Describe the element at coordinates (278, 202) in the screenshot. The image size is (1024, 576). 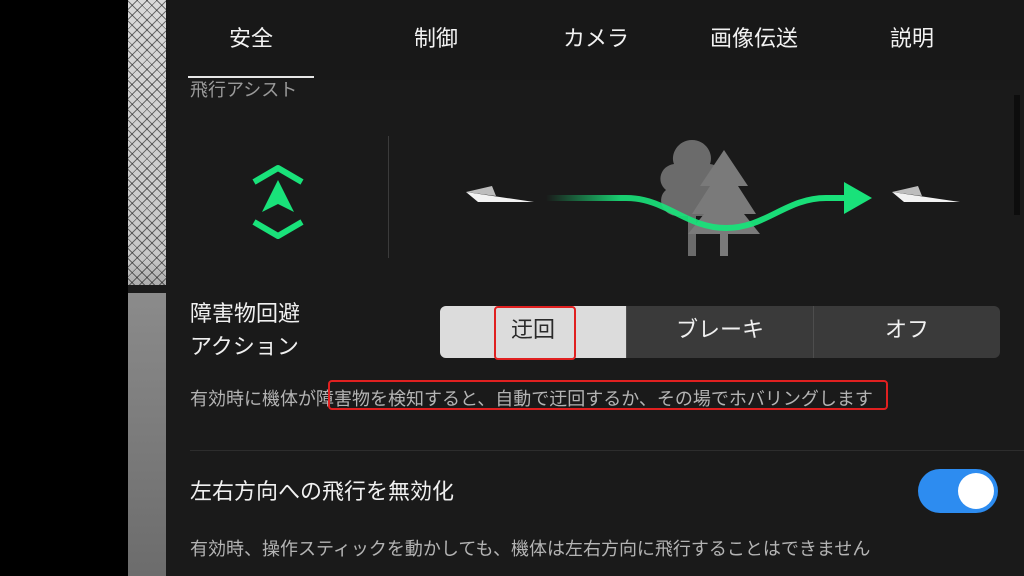
I see `obstacle-avoid-mode-icon` at that location.